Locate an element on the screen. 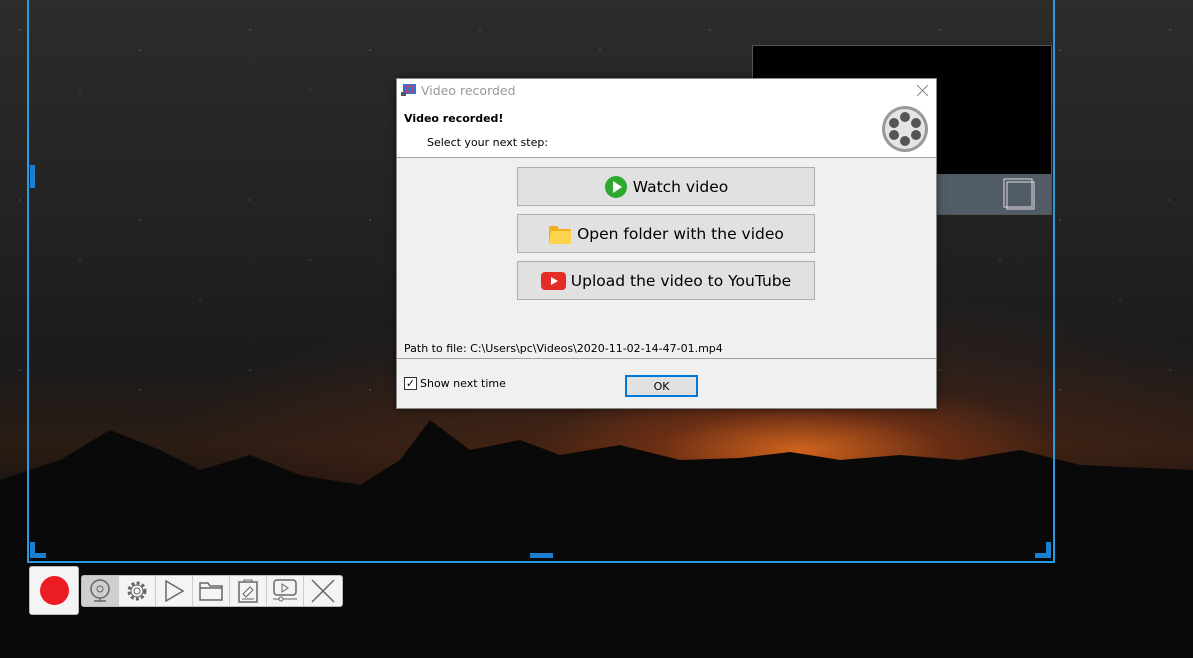  show-next-time-checkbox: ✓ Show next time is located at coordinates (455, 383).